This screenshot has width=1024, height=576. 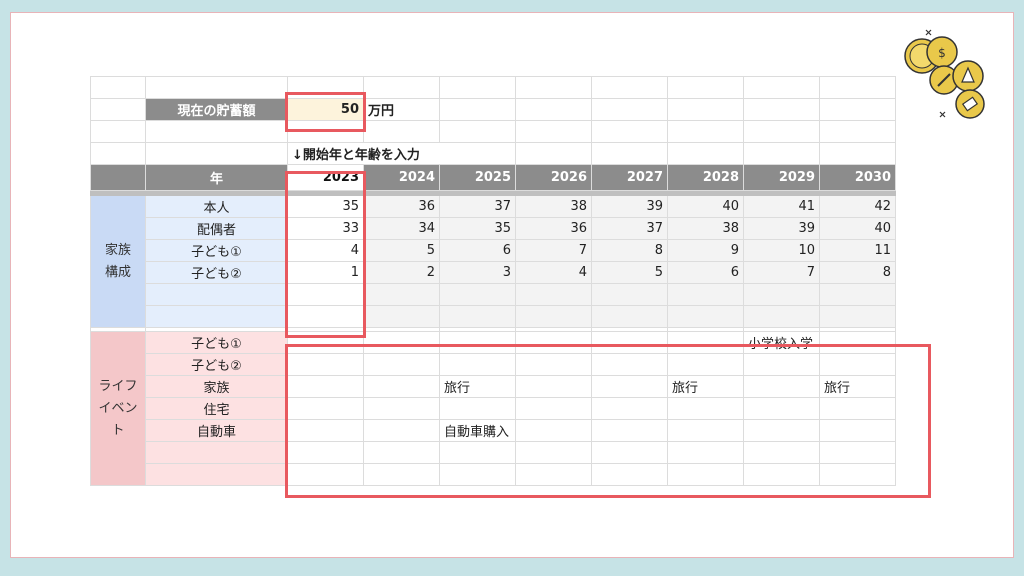 I want to click on age-input: 4, so click(x=325, y=250).